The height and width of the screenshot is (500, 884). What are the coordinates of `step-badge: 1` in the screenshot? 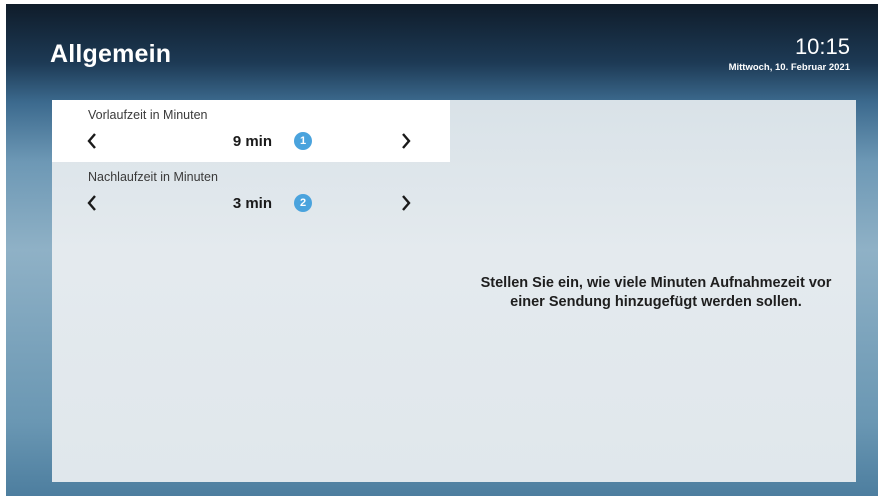 It's located at (303, 141).